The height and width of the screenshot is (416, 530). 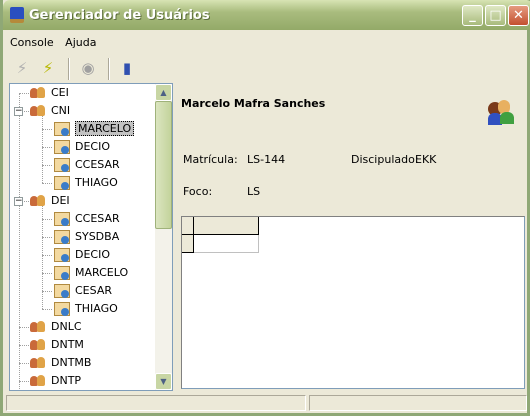 What do you see at coordinates (17, 15) in the screenshot?
I see `app-icon` at bounding box center [17, 15].